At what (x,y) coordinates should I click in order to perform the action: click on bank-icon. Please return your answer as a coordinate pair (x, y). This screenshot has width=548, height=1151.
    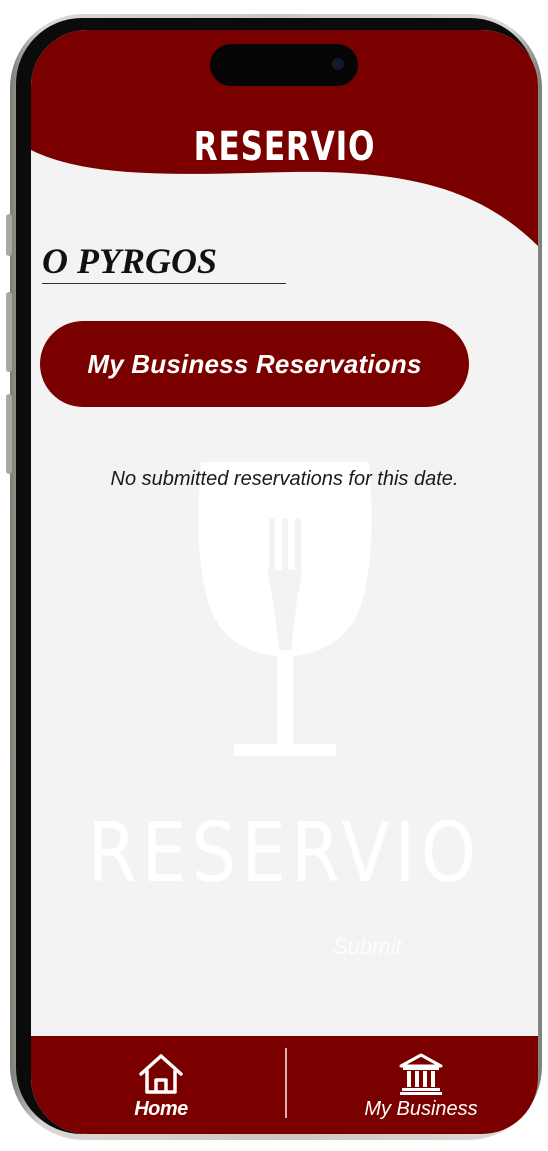
    Looking at the image, I should click on (421, 1074).